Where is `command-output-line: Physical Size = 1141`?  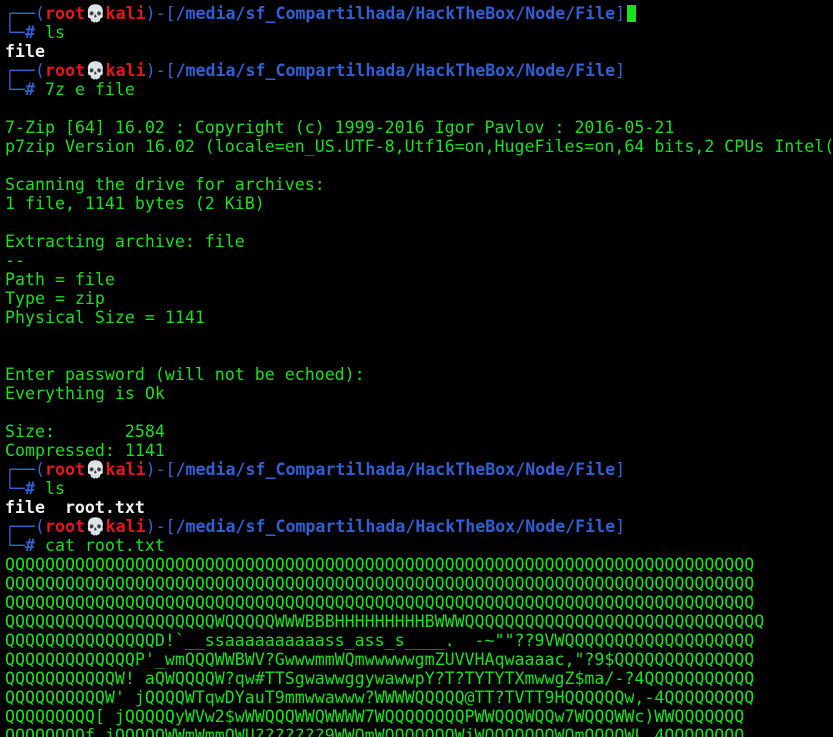
command-output-line: Physical Size = 1141 is located at coordinates (105, 317).